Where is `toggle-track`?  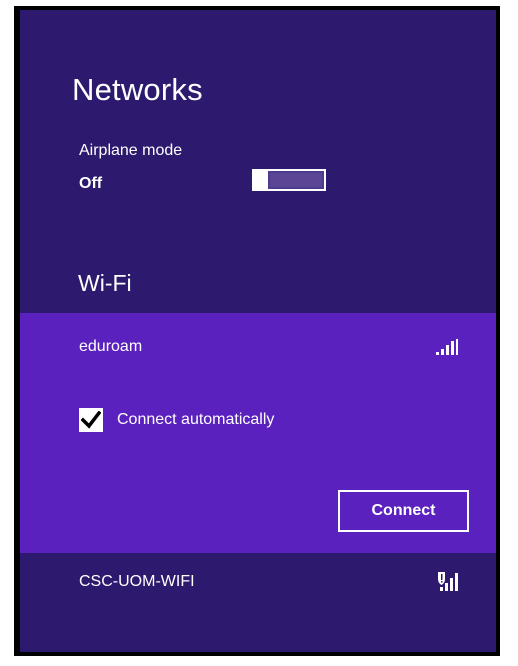
toggle-track is located at coordinates (296, 180).